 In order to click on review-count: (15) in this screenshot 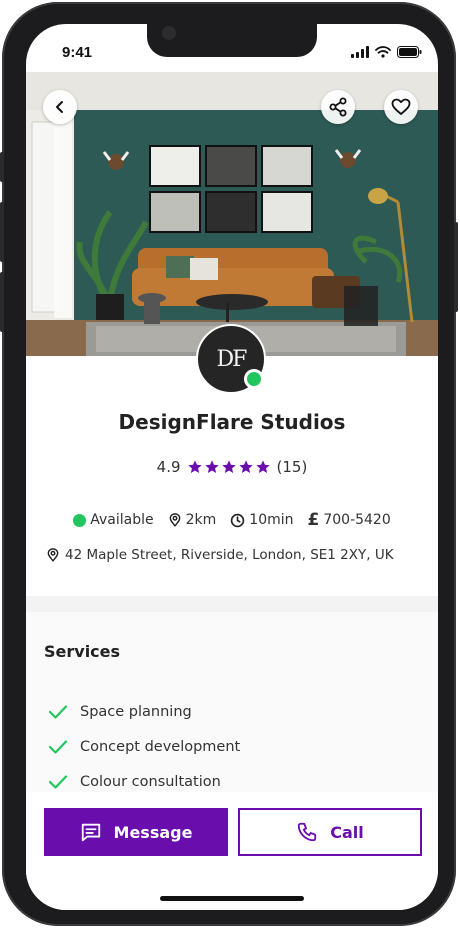, I will do `click(292, 467)`.